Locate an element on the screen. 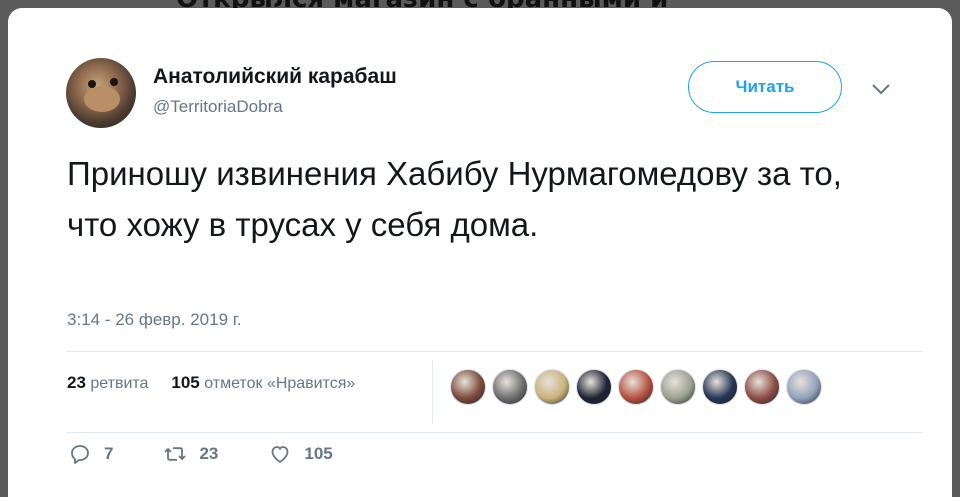  heart-icon is located at coordinates (280, 454).